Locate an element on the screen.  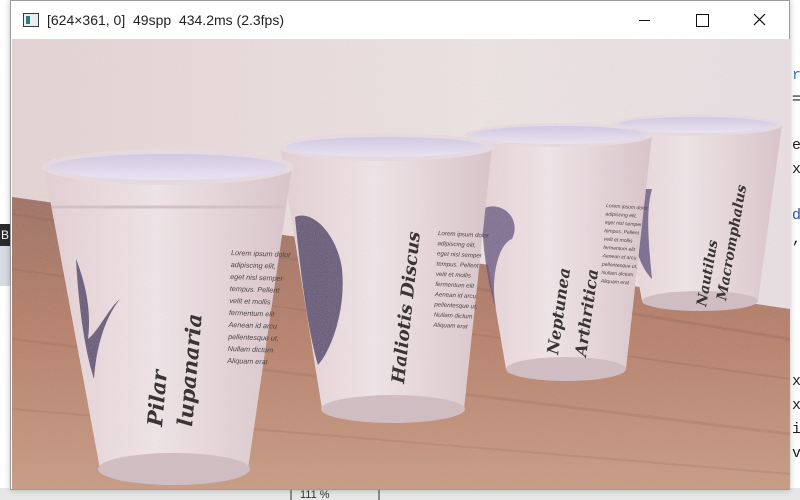
body-text-line: eget nisl semper is located at coordinates (257, 277).